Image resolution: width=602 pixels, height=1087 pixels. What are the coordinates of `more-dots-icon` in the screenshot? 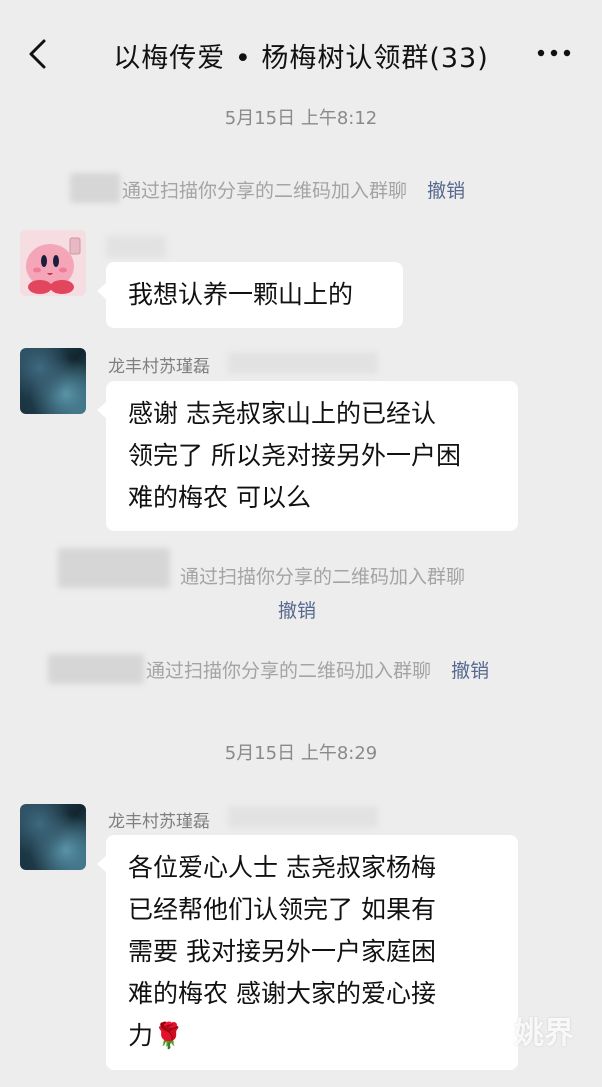 It's located at (554, 53).